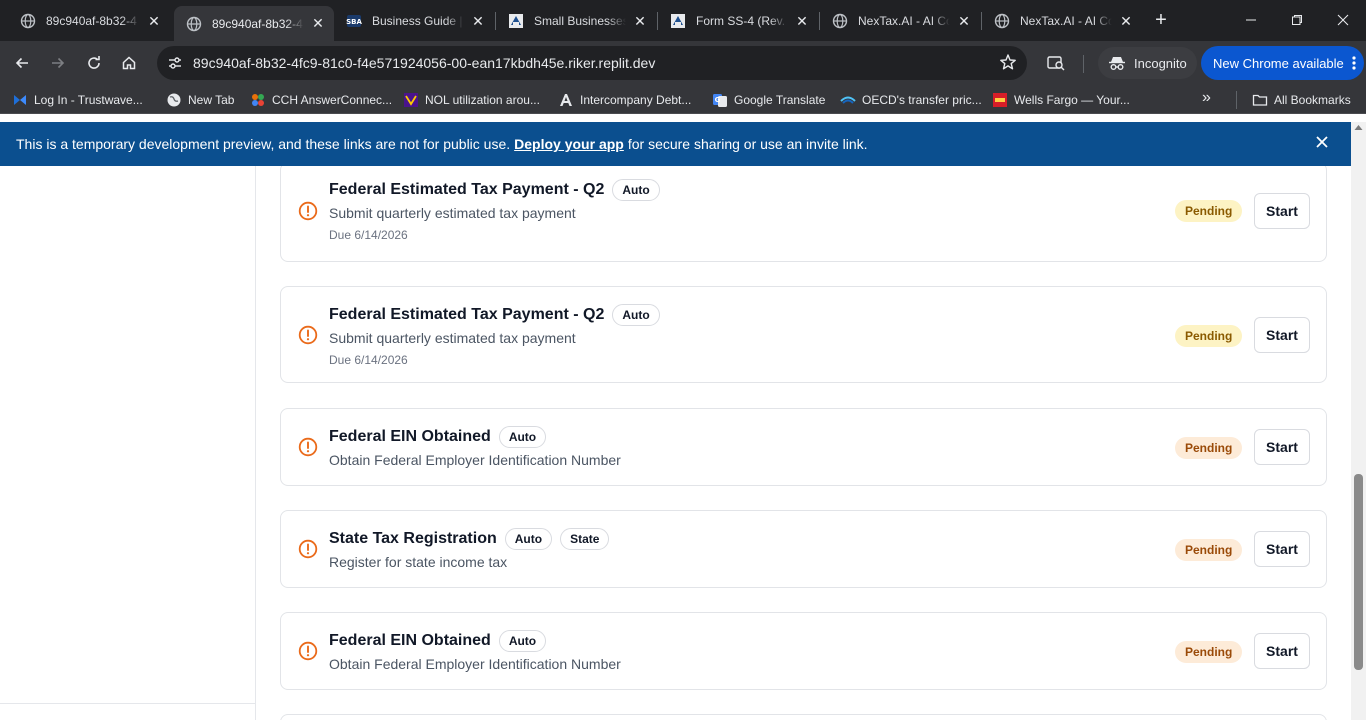 Image resolution: width=1366 pixels, height=720 pixels. Describe the element at coordinates (91, 21) in the screenshot. I see `tab-title: 89c940af-8b32-4` at that location.